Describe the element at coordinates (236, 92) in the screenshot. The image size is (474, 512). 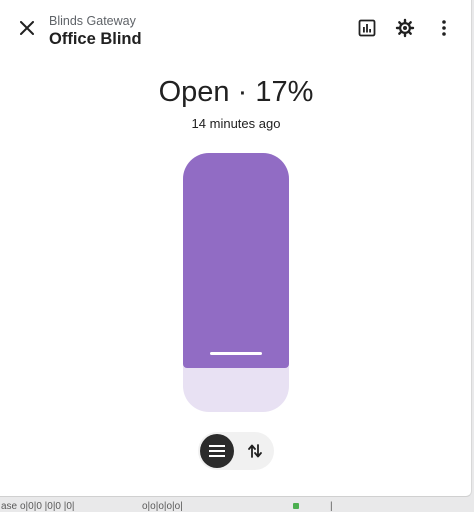
I see `cover-state: Open · 17%` at that location.